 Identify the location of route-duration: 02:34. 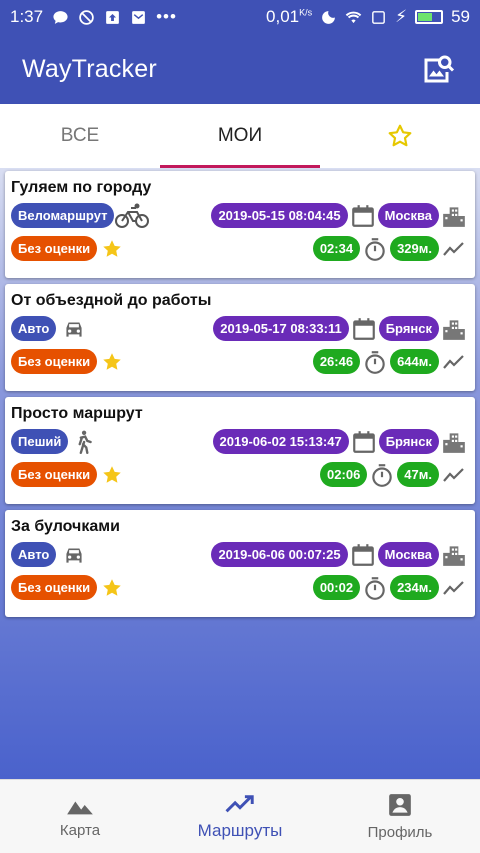
(336, 248).